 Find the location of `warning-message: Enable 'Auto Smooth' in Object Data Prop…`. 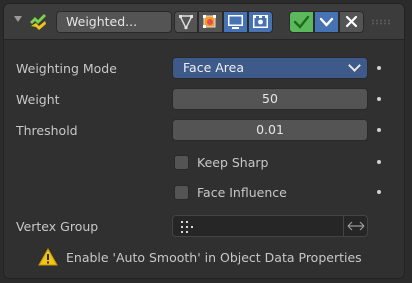

warning-message: Enable 'Auto Smooth' in Object Data Prop… is located at coordinates (214, 257).